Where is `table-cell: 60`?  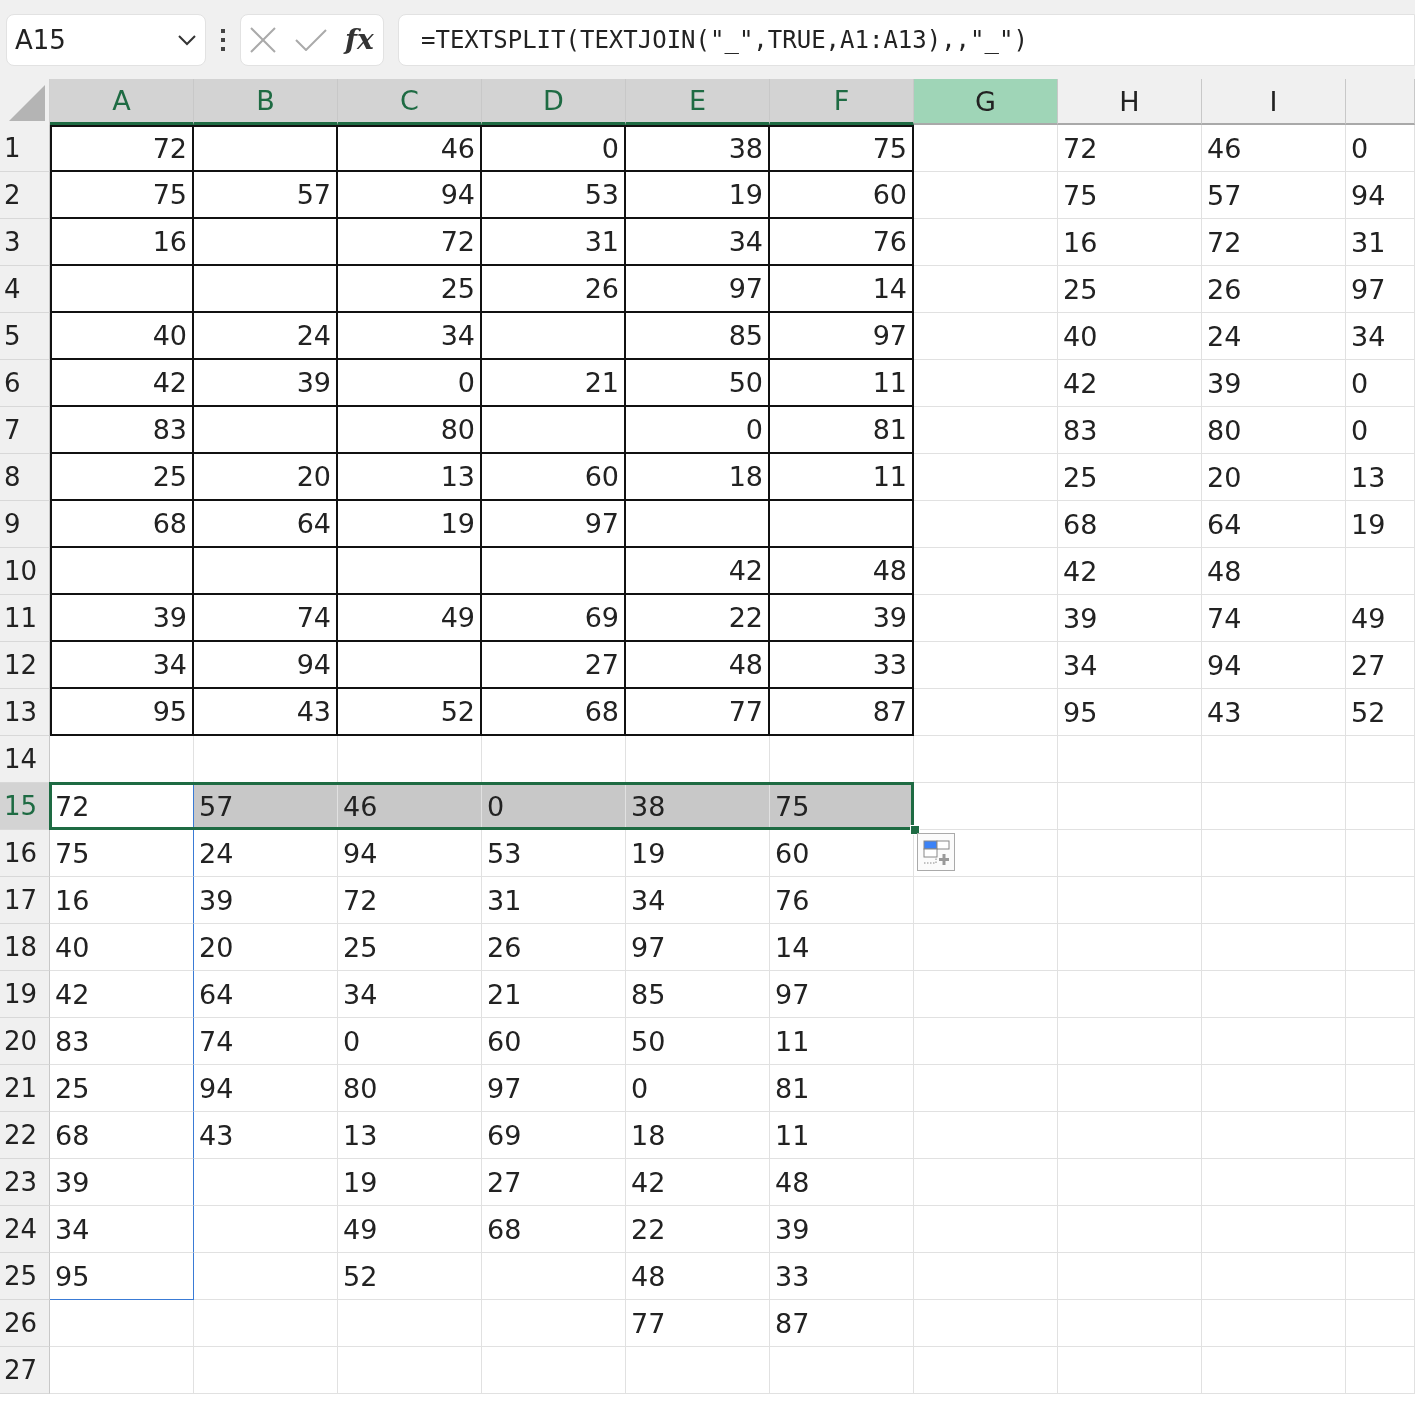
table-cell: 60 is located at coordinates (842, 195).